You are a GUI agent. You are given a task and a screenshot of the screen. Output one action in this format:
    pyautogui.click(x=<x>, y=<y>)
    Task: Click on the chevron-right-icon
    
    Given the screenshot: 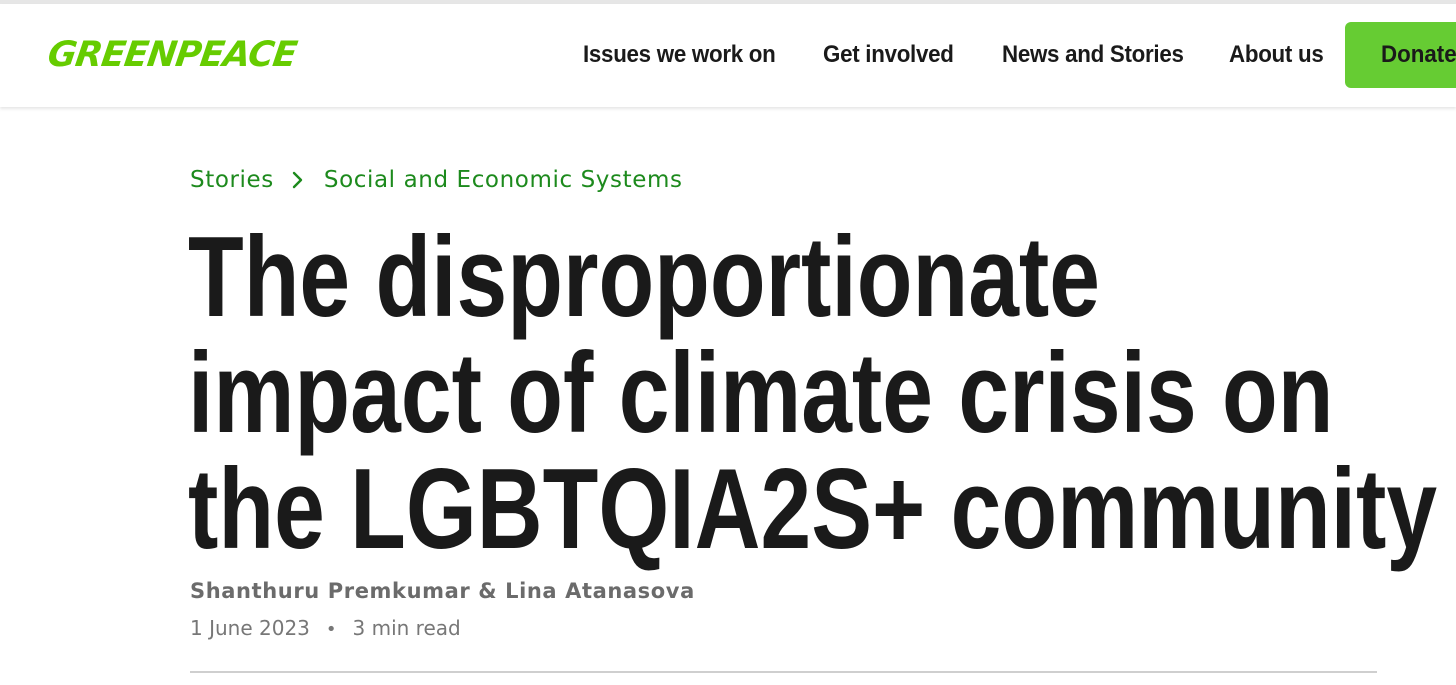 What is the action you would take?
    pyautogui.click(x=298, y=180)
    